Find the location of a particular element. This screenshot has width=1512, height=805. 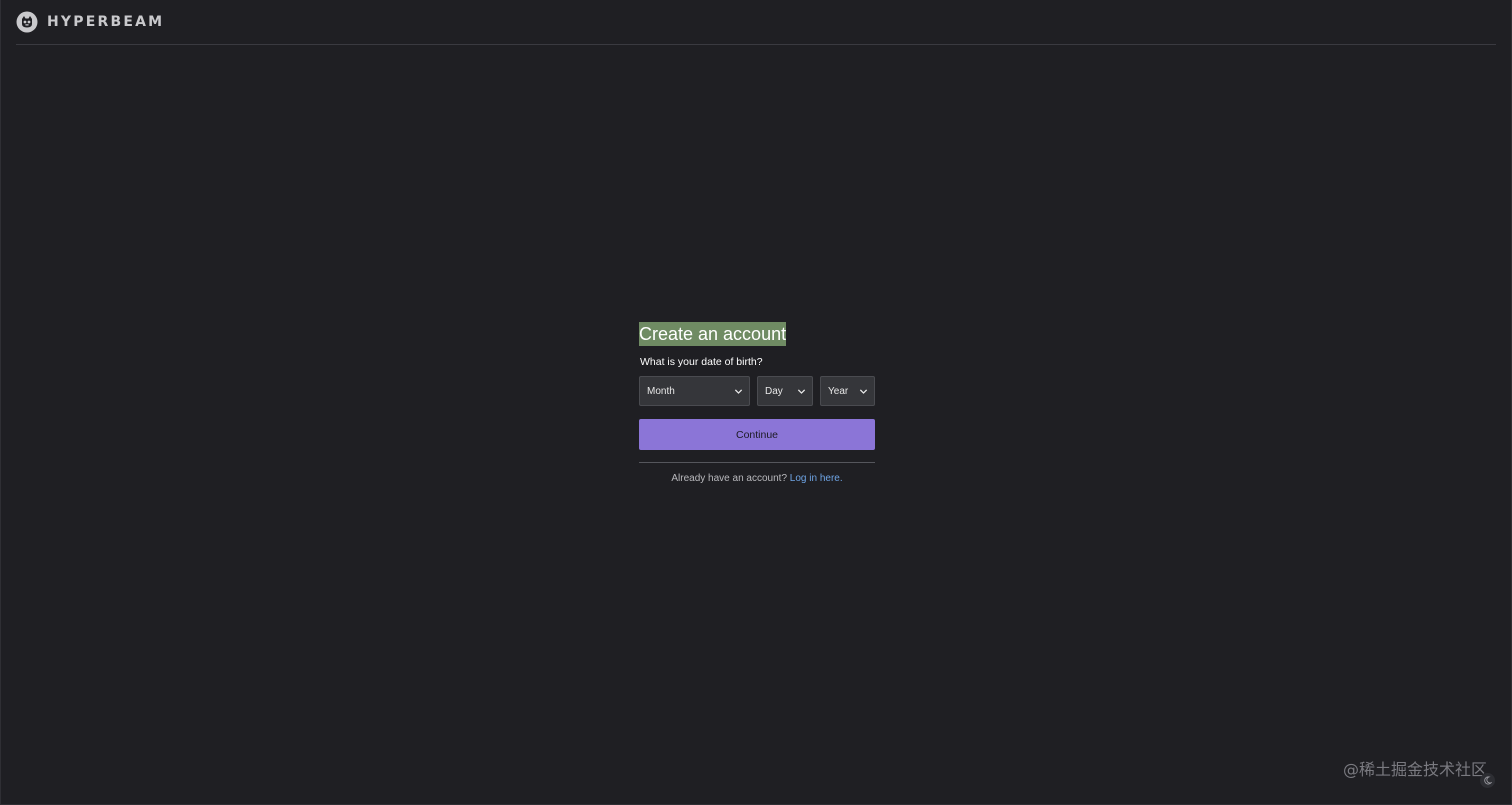

login-prompt-line: Already have an account? Log in here. is located at coordinates (757, 478).